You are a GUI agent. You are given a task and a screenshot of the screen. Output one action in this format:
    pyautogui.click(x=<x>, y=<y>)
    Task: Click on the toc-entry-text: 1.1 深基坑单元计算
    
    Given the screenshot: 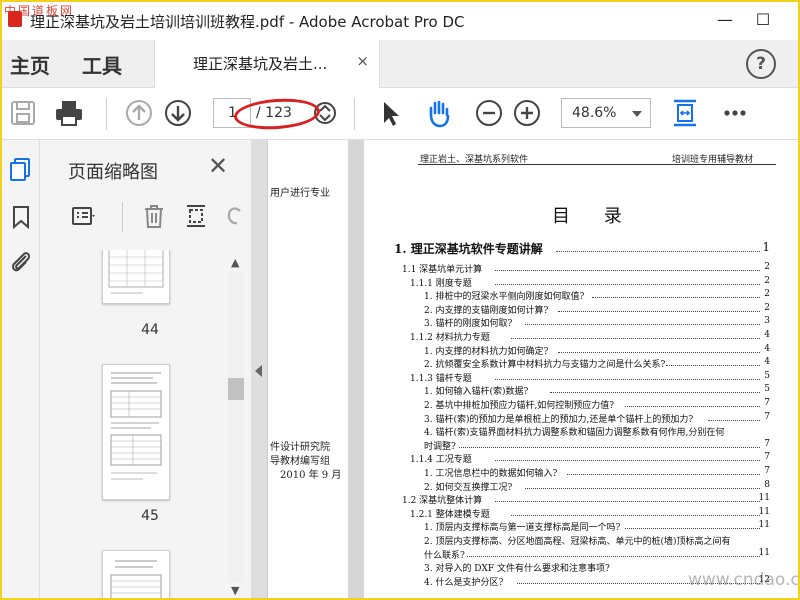 What is the action you would take?
    pyautogui.click(x=442, y=270)
    